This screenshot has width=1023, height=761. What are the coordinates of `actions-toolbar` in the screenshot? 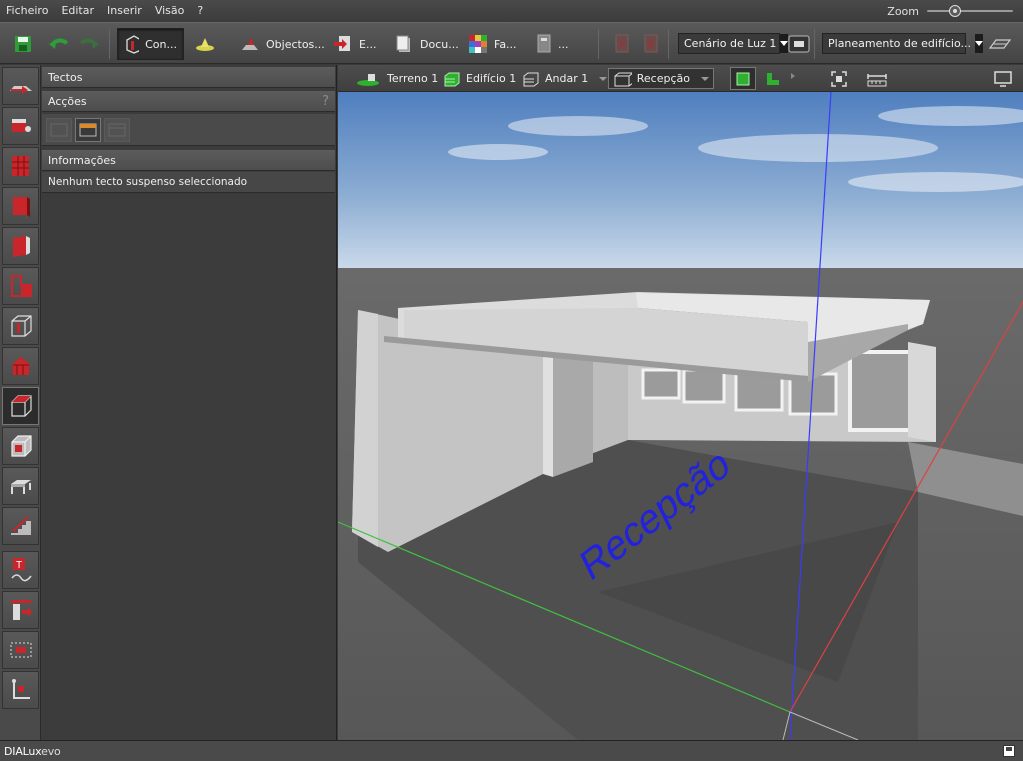 It's located at (188, 130).